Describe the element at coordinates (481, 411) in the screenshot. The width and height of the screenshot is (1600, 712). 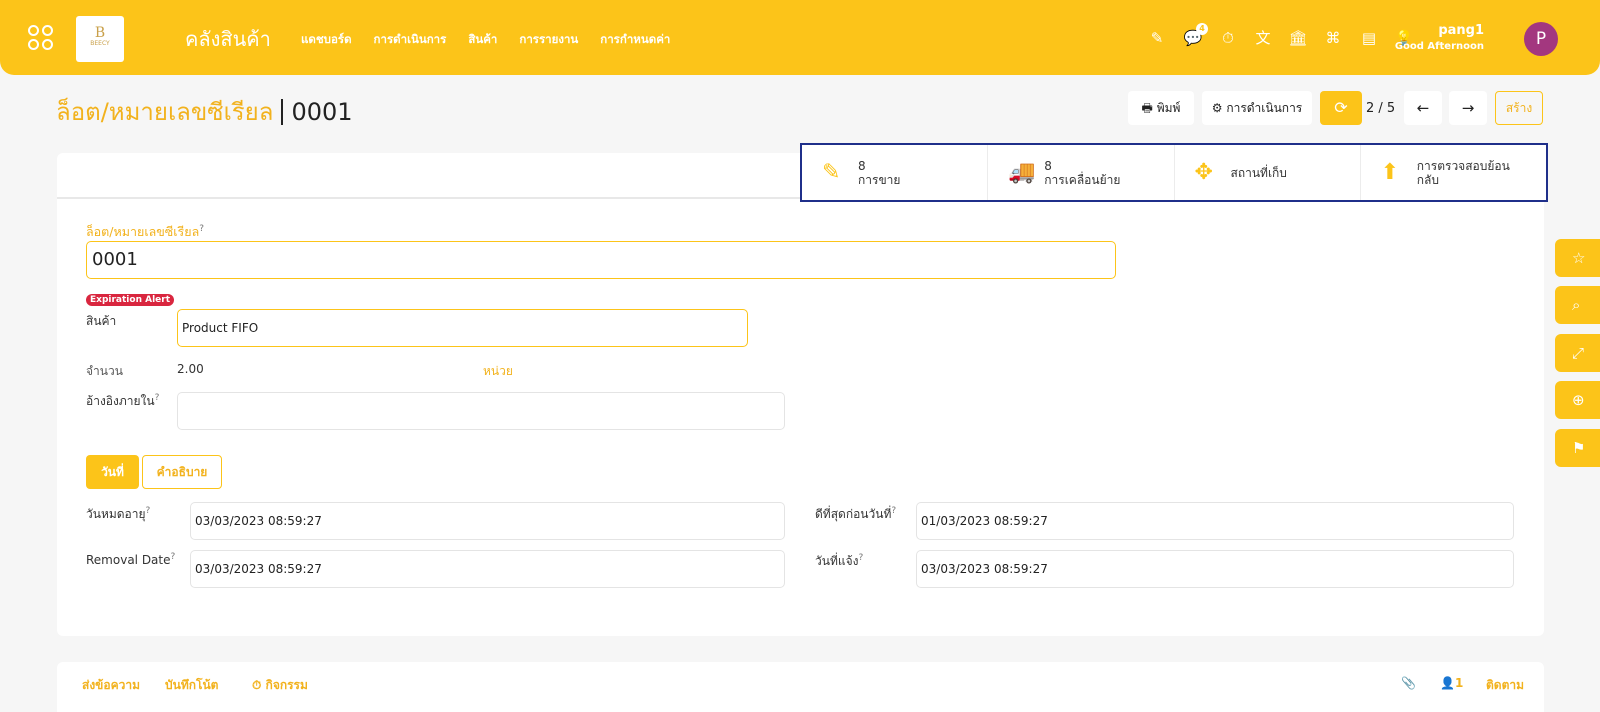
I see `internal-ref-field` at that location.